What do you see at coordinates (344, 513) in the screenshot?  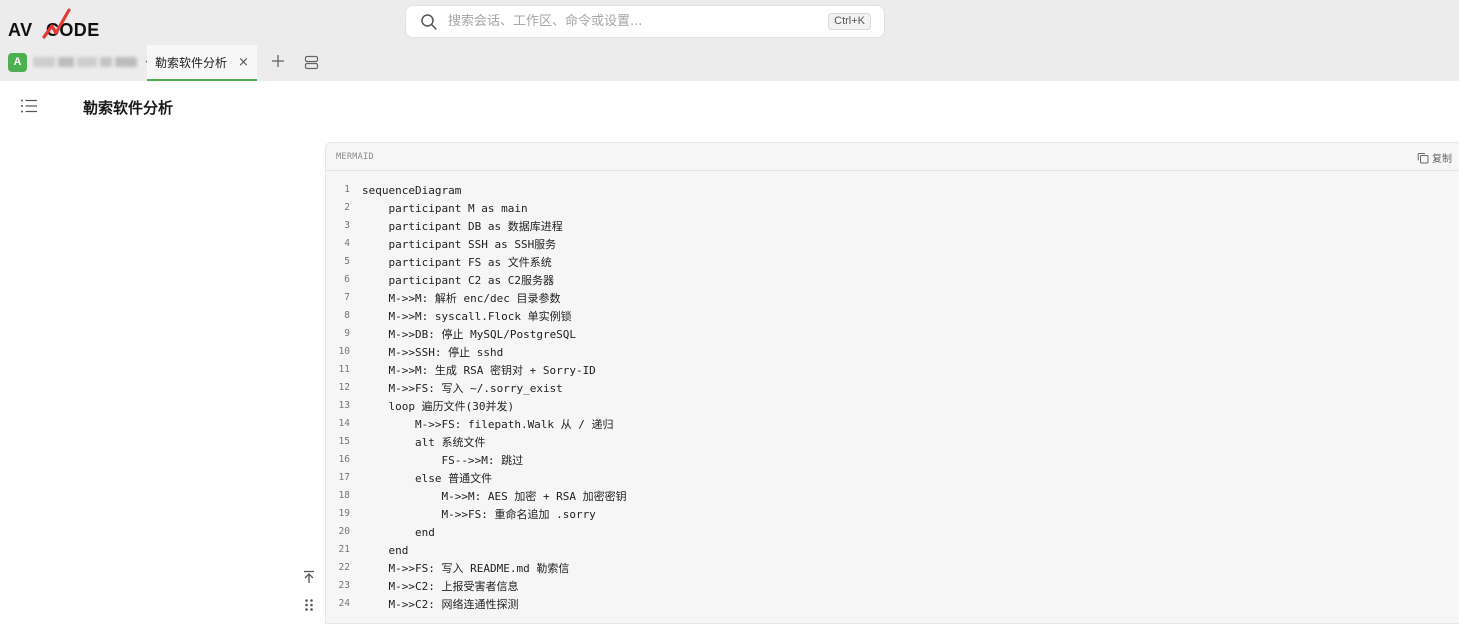 I see `line-number: 19` at bounding box center [344, 513].